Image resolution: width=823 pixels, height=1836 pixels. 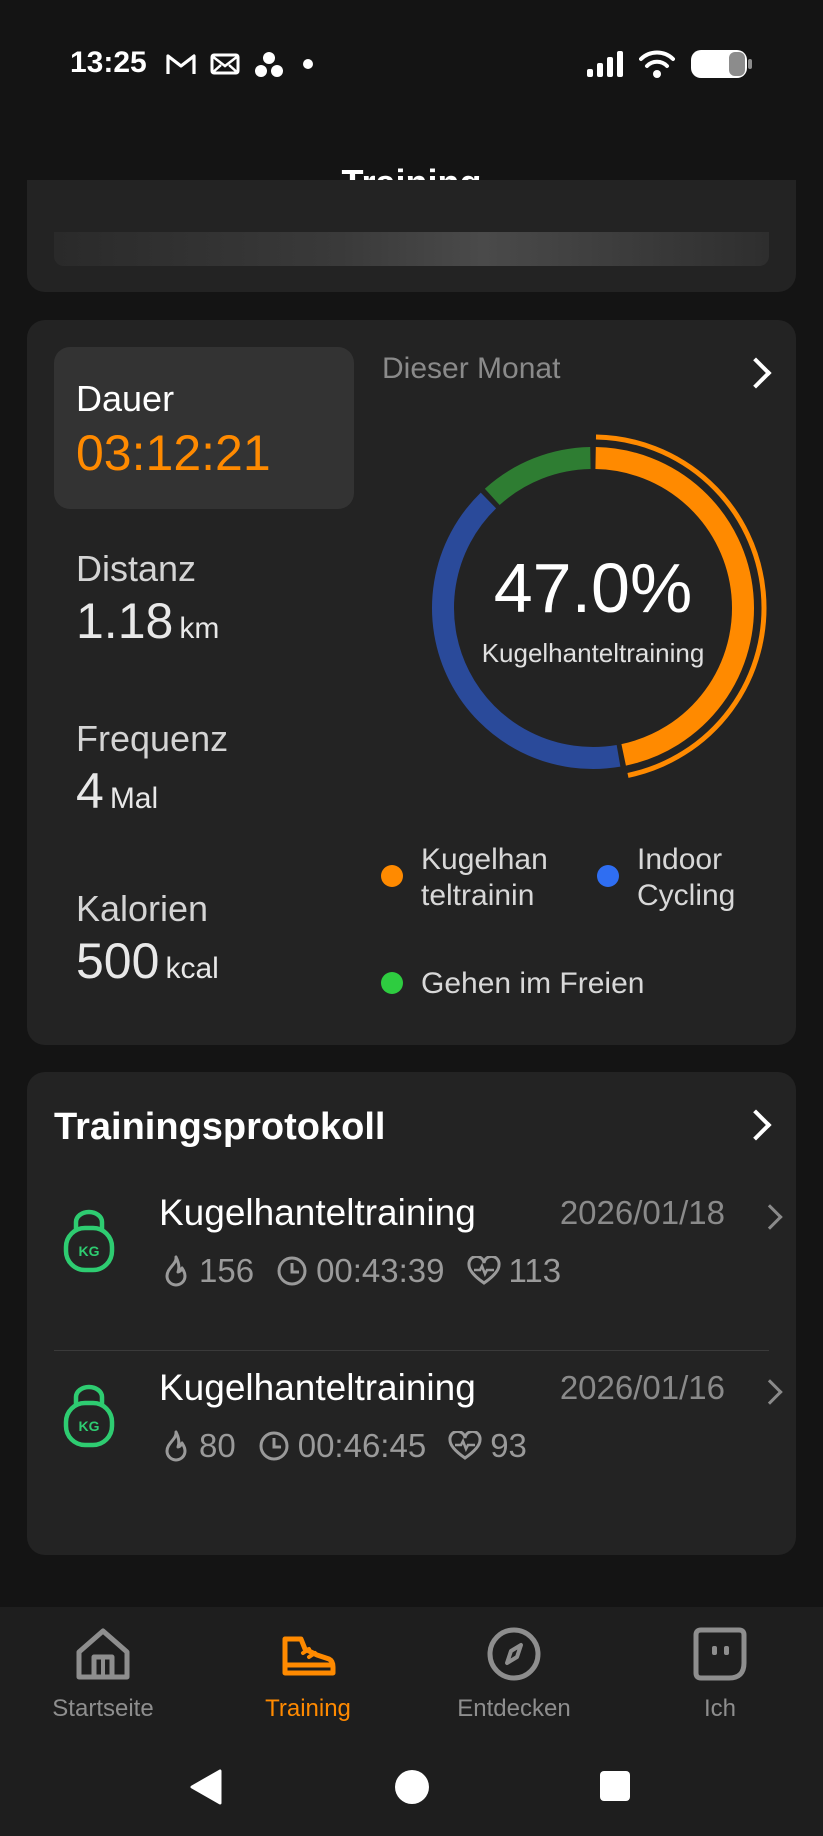 I want to click on tab-training: Training, so click(x=308, y=1674).